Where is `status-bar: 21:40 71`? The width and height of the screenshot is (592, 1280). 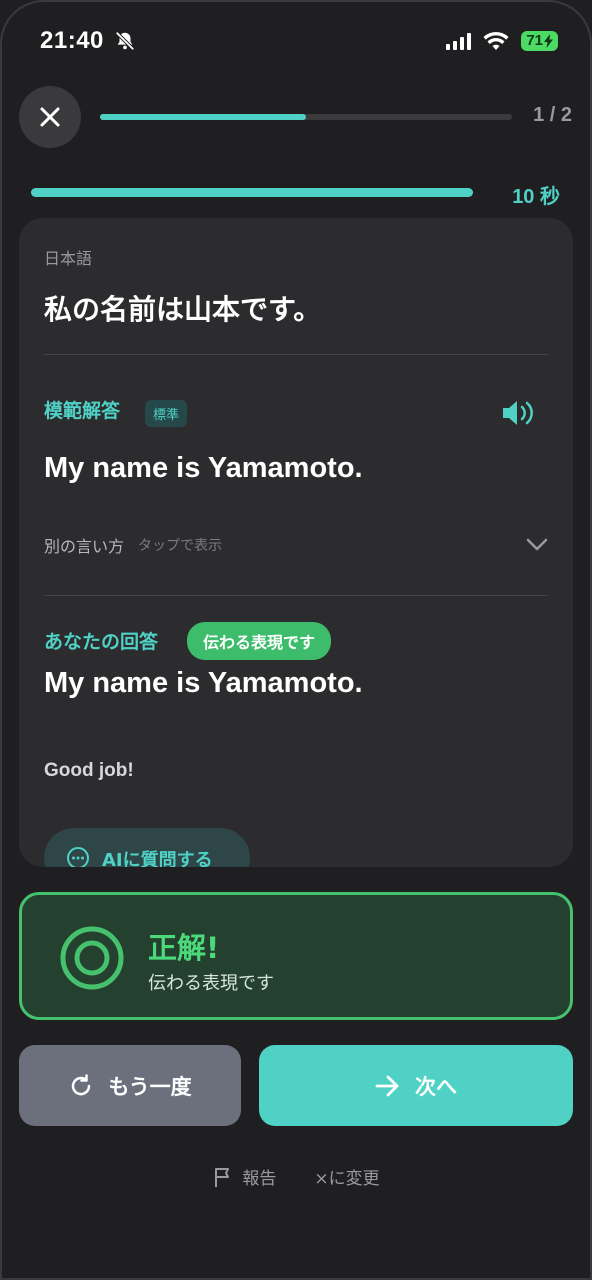 status-bar: 21:40 71 is located at coordinates (299, 41).